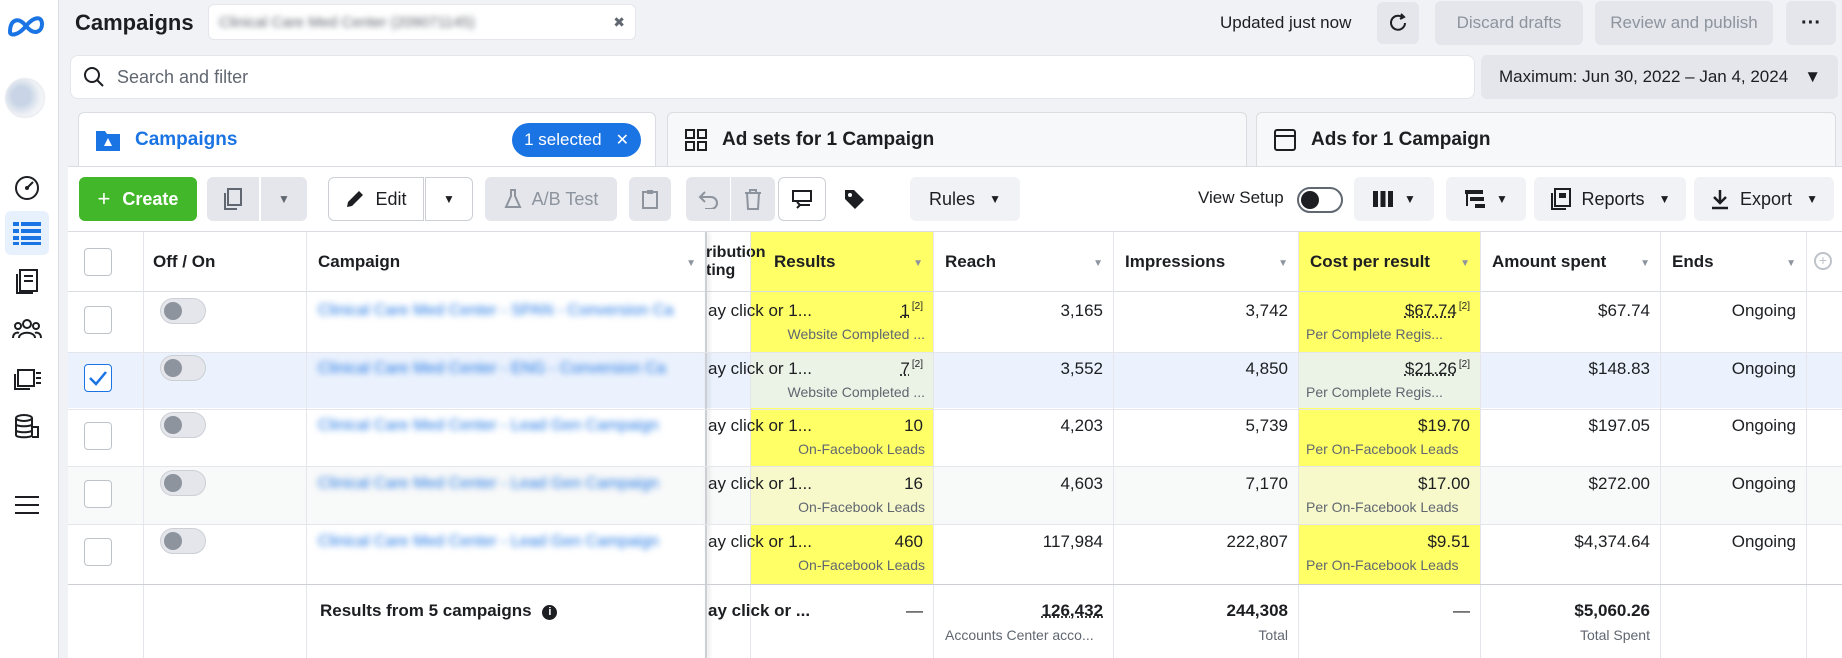 The image size is (1842, 658). What do you see at coordinates (1764, 199) in the screenshot?
I see `export-button: Export ▼` at bounding box center [1764, 199].